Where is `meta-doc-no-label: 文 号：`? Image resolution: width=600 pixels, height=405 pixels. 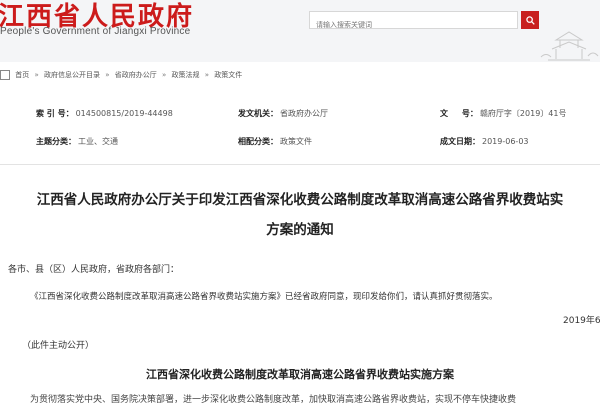 meta-doc-no-label: 文 号： is located at coordinates (459, 113).